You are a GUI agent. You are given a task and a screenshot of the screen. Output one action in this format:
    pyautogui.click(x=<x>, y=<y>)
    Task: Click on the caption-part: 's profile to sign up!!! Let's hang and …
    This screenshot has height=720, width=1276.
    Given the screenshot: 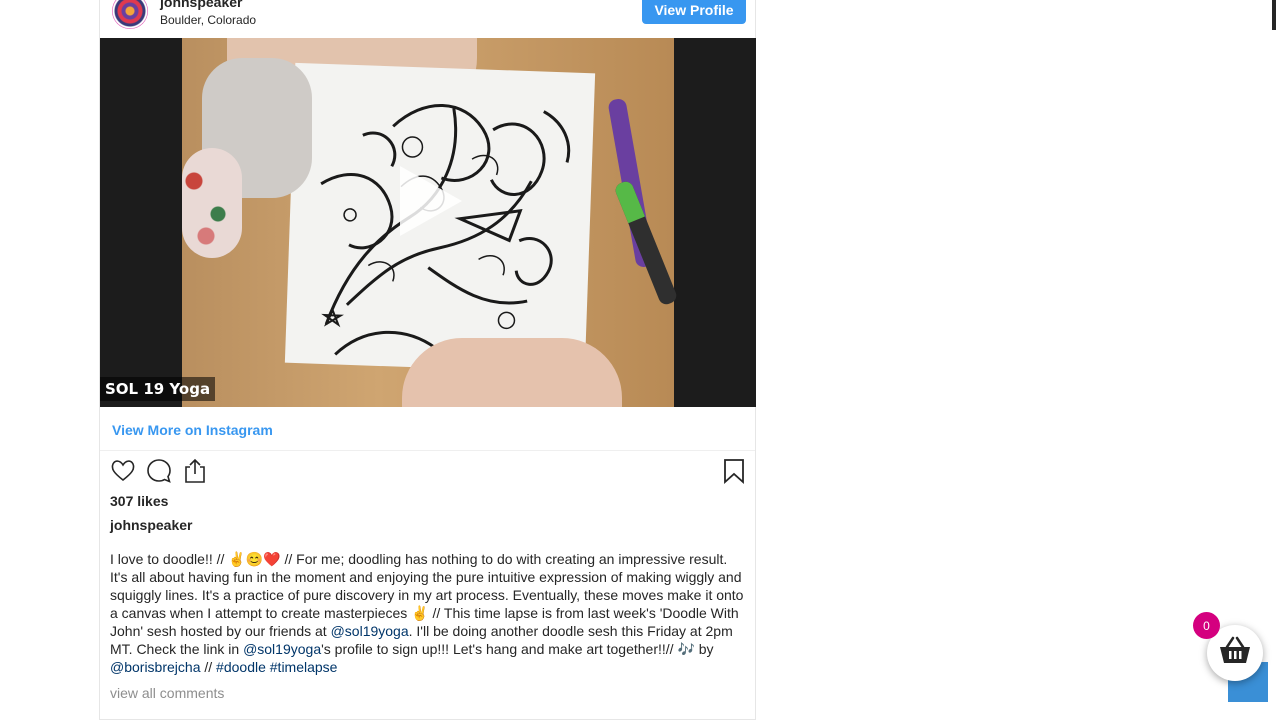 What is the action you would take?
    pyautogui.click(x=517, y=649)
    